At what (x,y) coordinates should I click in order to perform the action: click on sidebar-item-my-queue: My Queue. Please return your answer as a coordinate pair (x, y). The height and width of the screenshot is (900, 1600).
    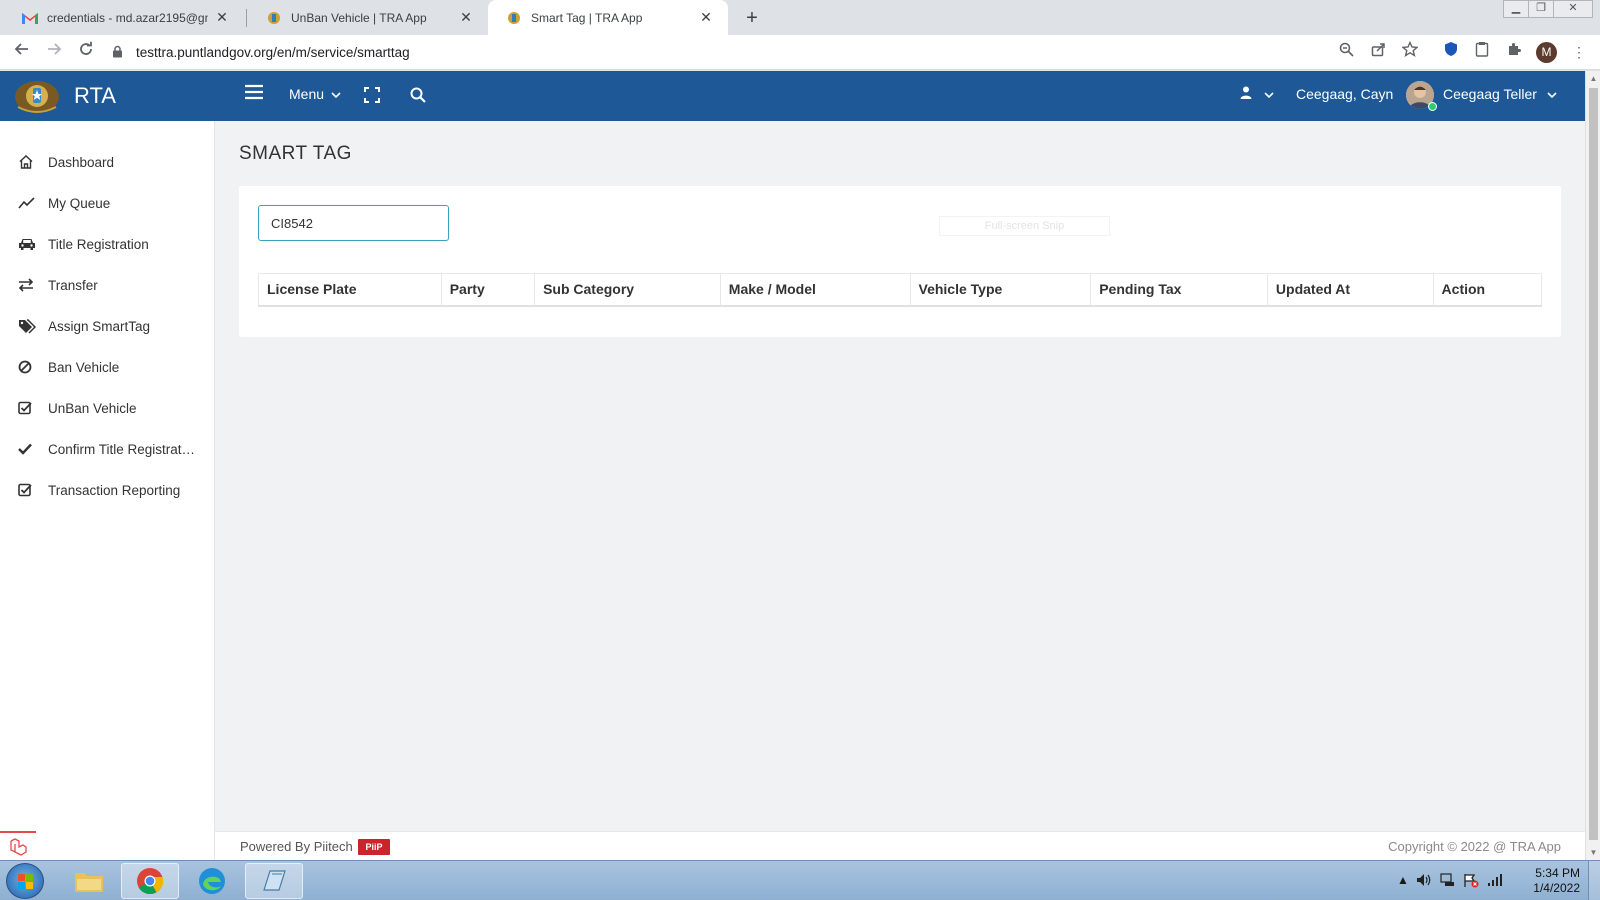
    Looking at the image, I should click on (107, 203).